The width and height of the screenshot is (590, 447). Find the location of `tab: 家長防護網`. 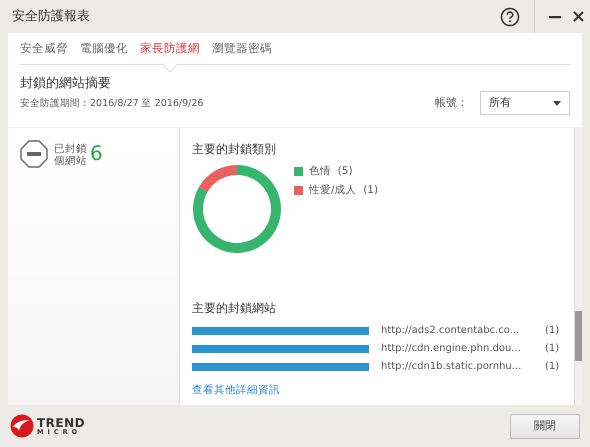

tab: 家長防護網 is located at coordinates (170, 49).